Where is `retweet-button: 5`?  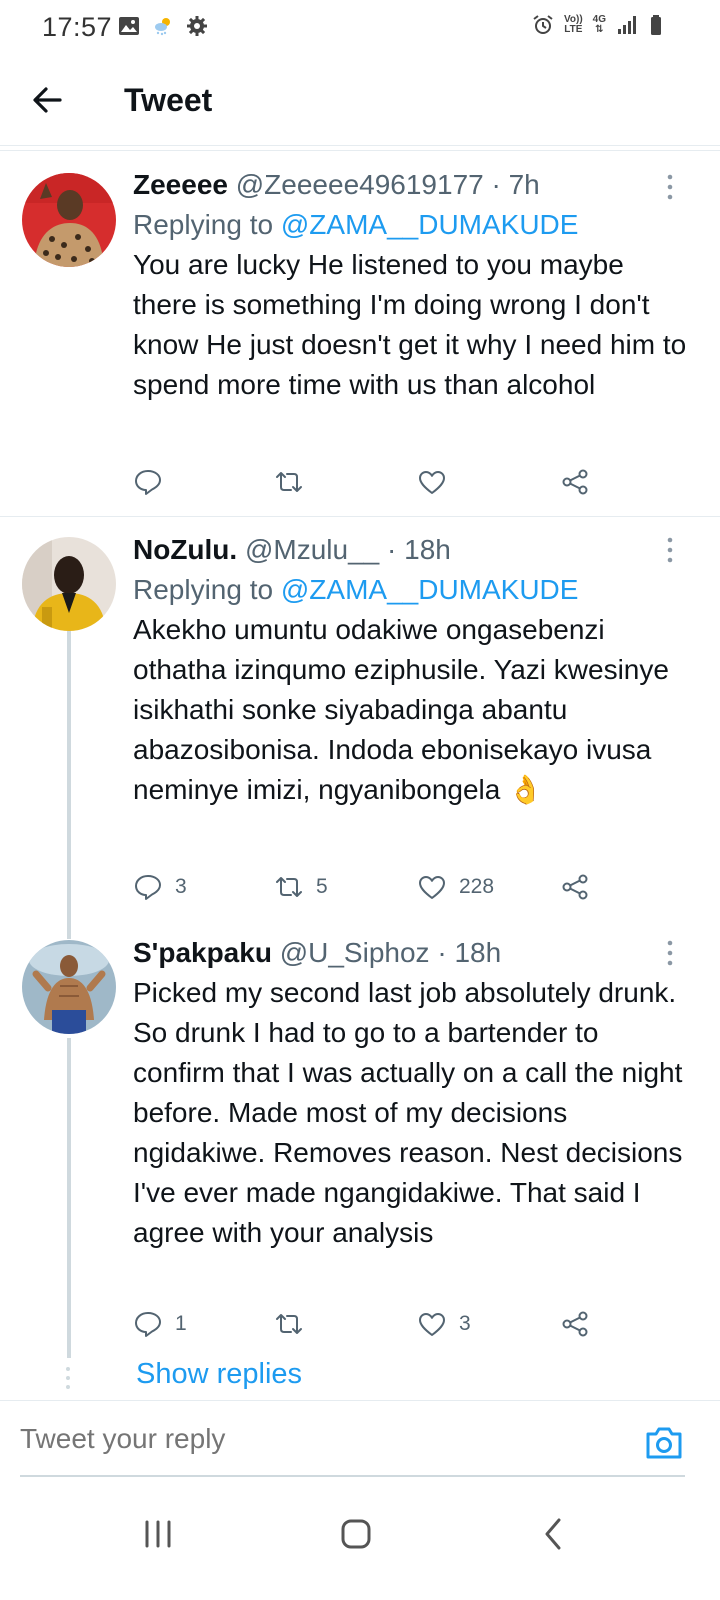
retweet-button: 5 is located at coordinates (301, 887).